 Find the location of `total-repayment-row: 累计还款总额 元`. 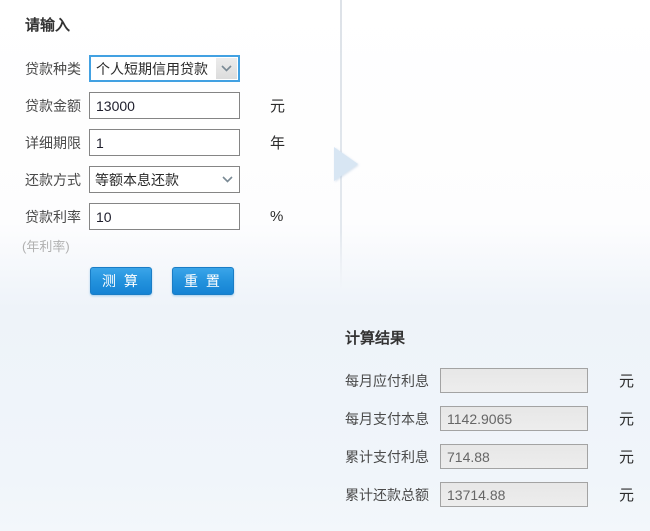

total-repayment-row: 累计还款总额 元 is located at coordinates (495, 494).